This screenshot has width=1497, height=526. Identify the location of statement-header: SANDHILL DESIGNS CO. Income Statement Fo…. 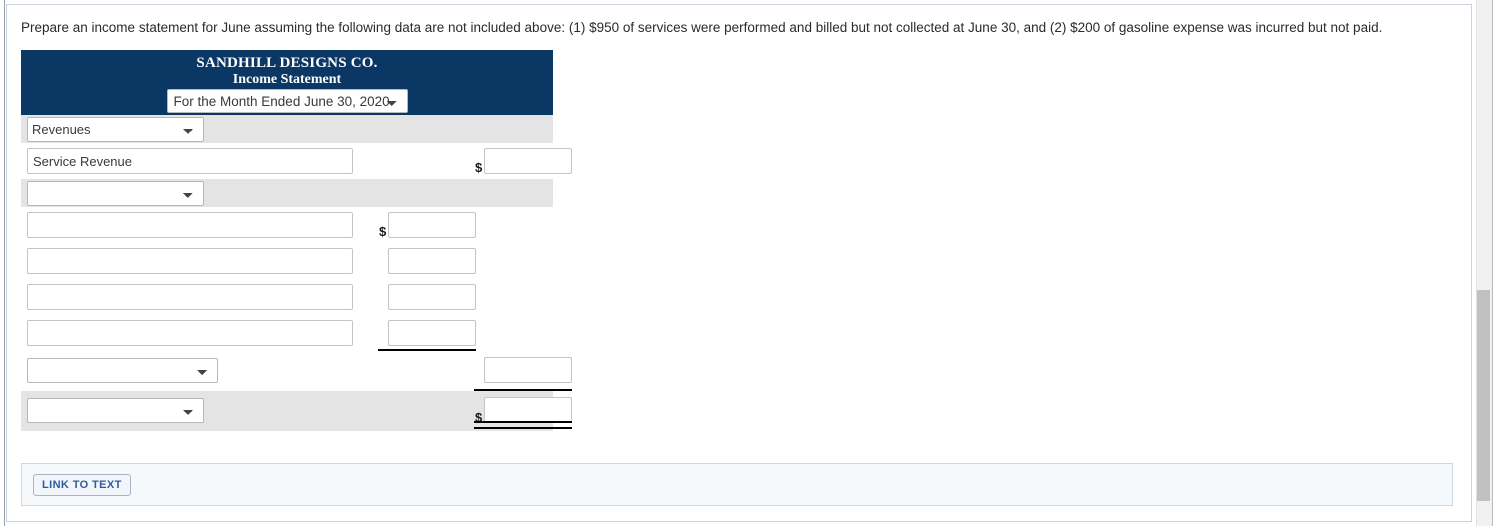
(287, 82).